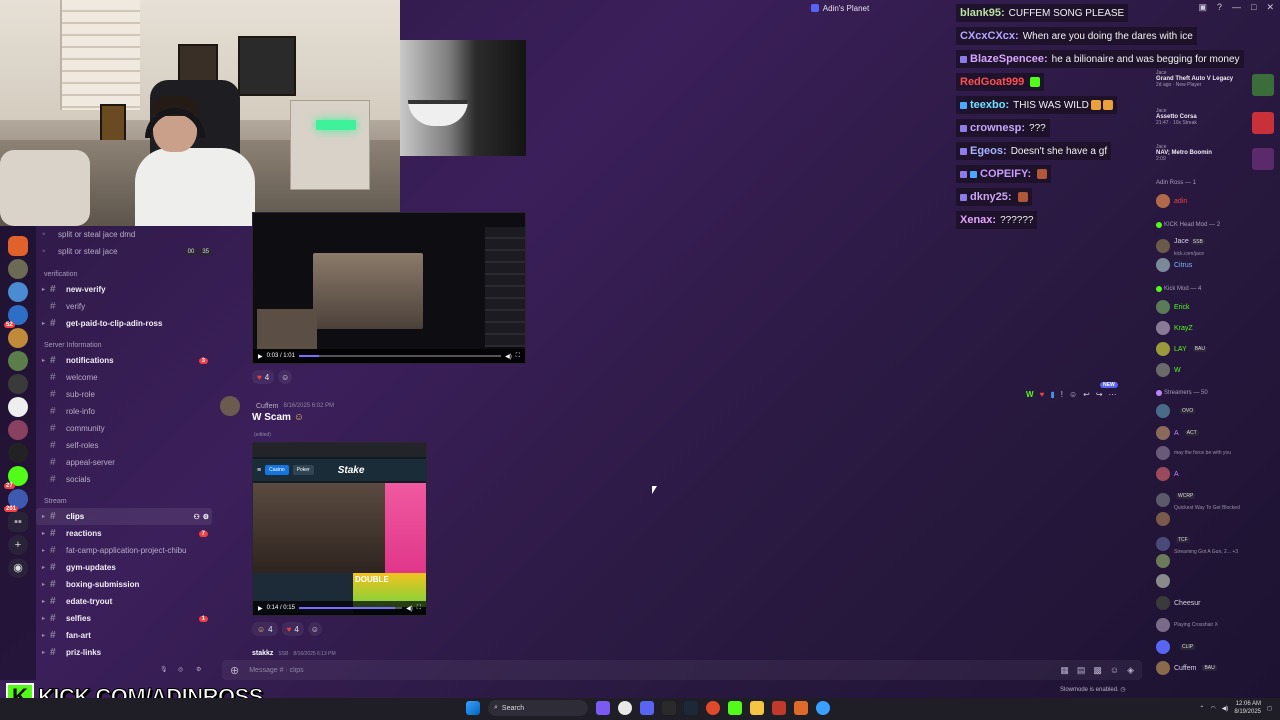 Image resolution: width=1280 pixels, height=720 pixels. Describe the element at coordinates (1114, 670) in the screenshot. I see `emoji-picker-icon: ☺` at that location.